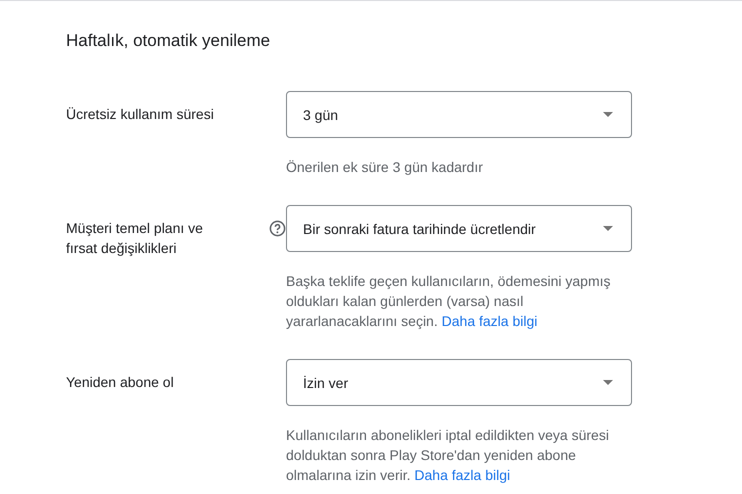 The image size is (742, 494). What do you see at coordinates (120, 382) in the screenshot?
I see `field-label: Yeniden abone ol` at bounding box center [120, 382].